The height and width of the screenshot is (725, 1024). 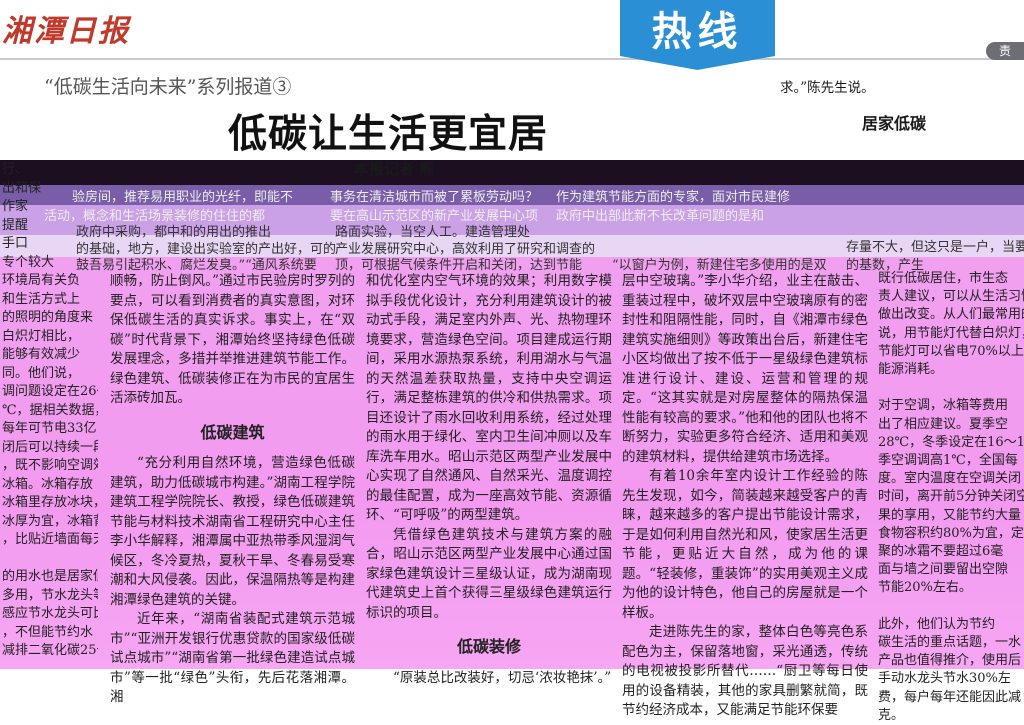 What do you see at coordinates (673, 197) in the screenshot?
I see `band-text: 作为建筑节能方面的专家，面对市民建修` at bounding box center [673, 197].